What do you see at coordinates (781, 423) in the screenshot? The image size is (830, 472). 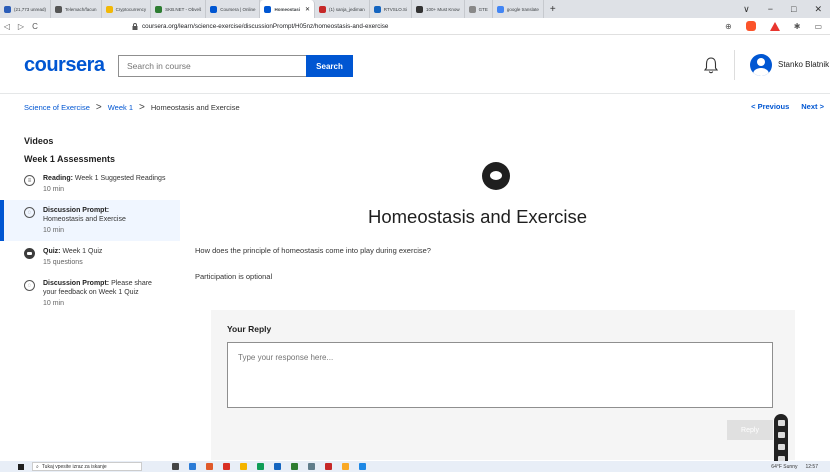 I see `camera-icon` at bounding box center [781, 423].